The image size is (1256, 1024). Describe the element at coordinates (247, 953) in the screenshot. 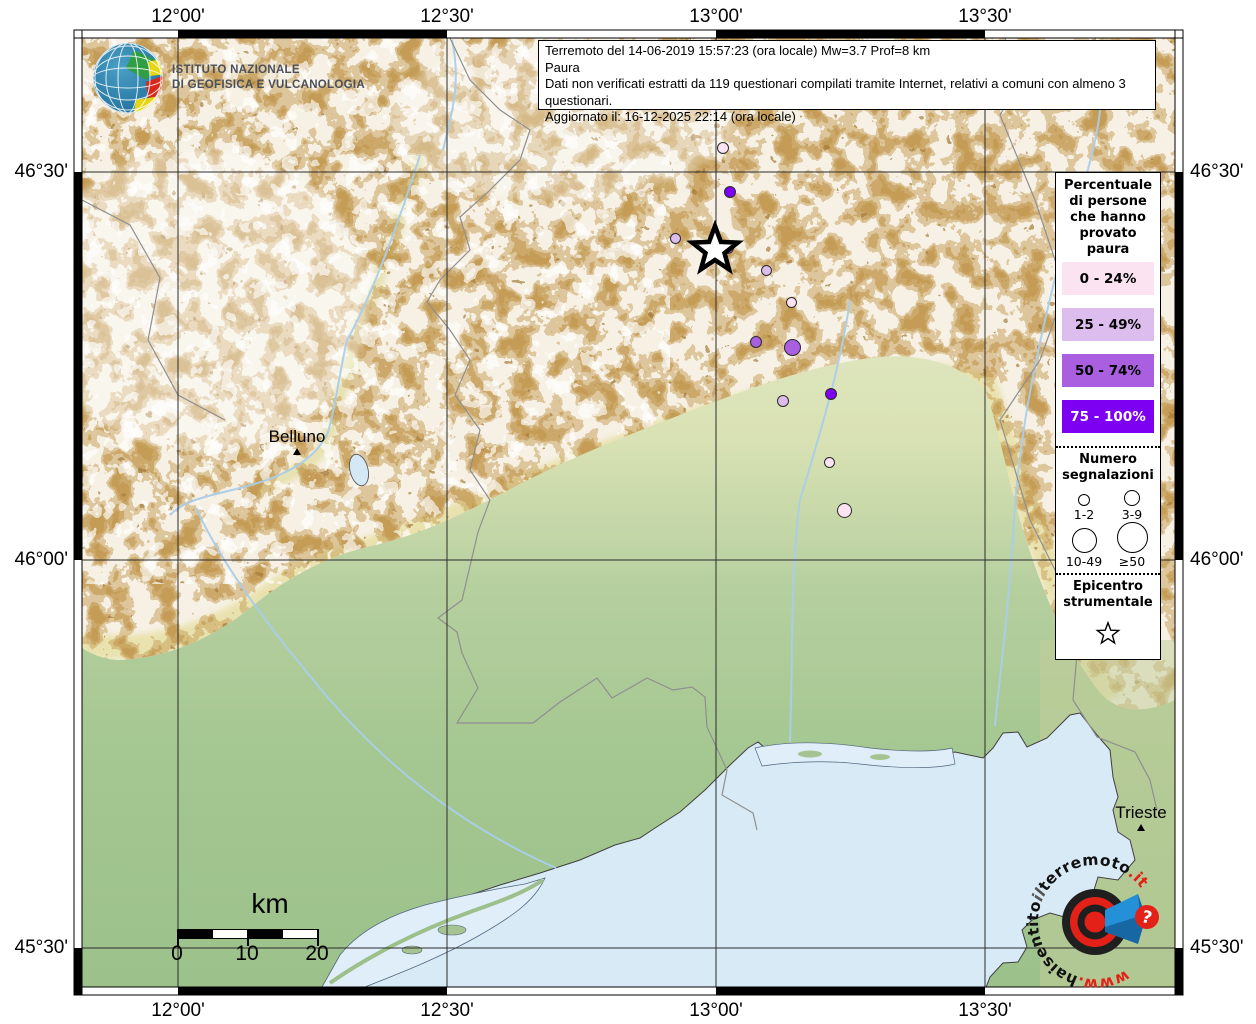

I see `scale-number: 10` at that location.